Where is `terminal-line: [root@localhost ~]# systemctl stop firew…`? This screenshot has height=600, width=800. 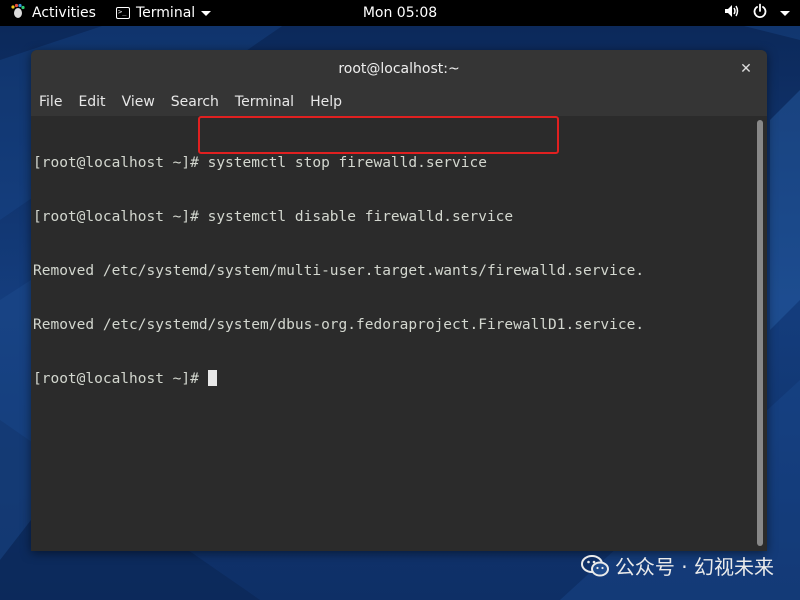
terminal-line: [root@localhost ~]# systemctl stop firew… is located at coordinates (260, 163).